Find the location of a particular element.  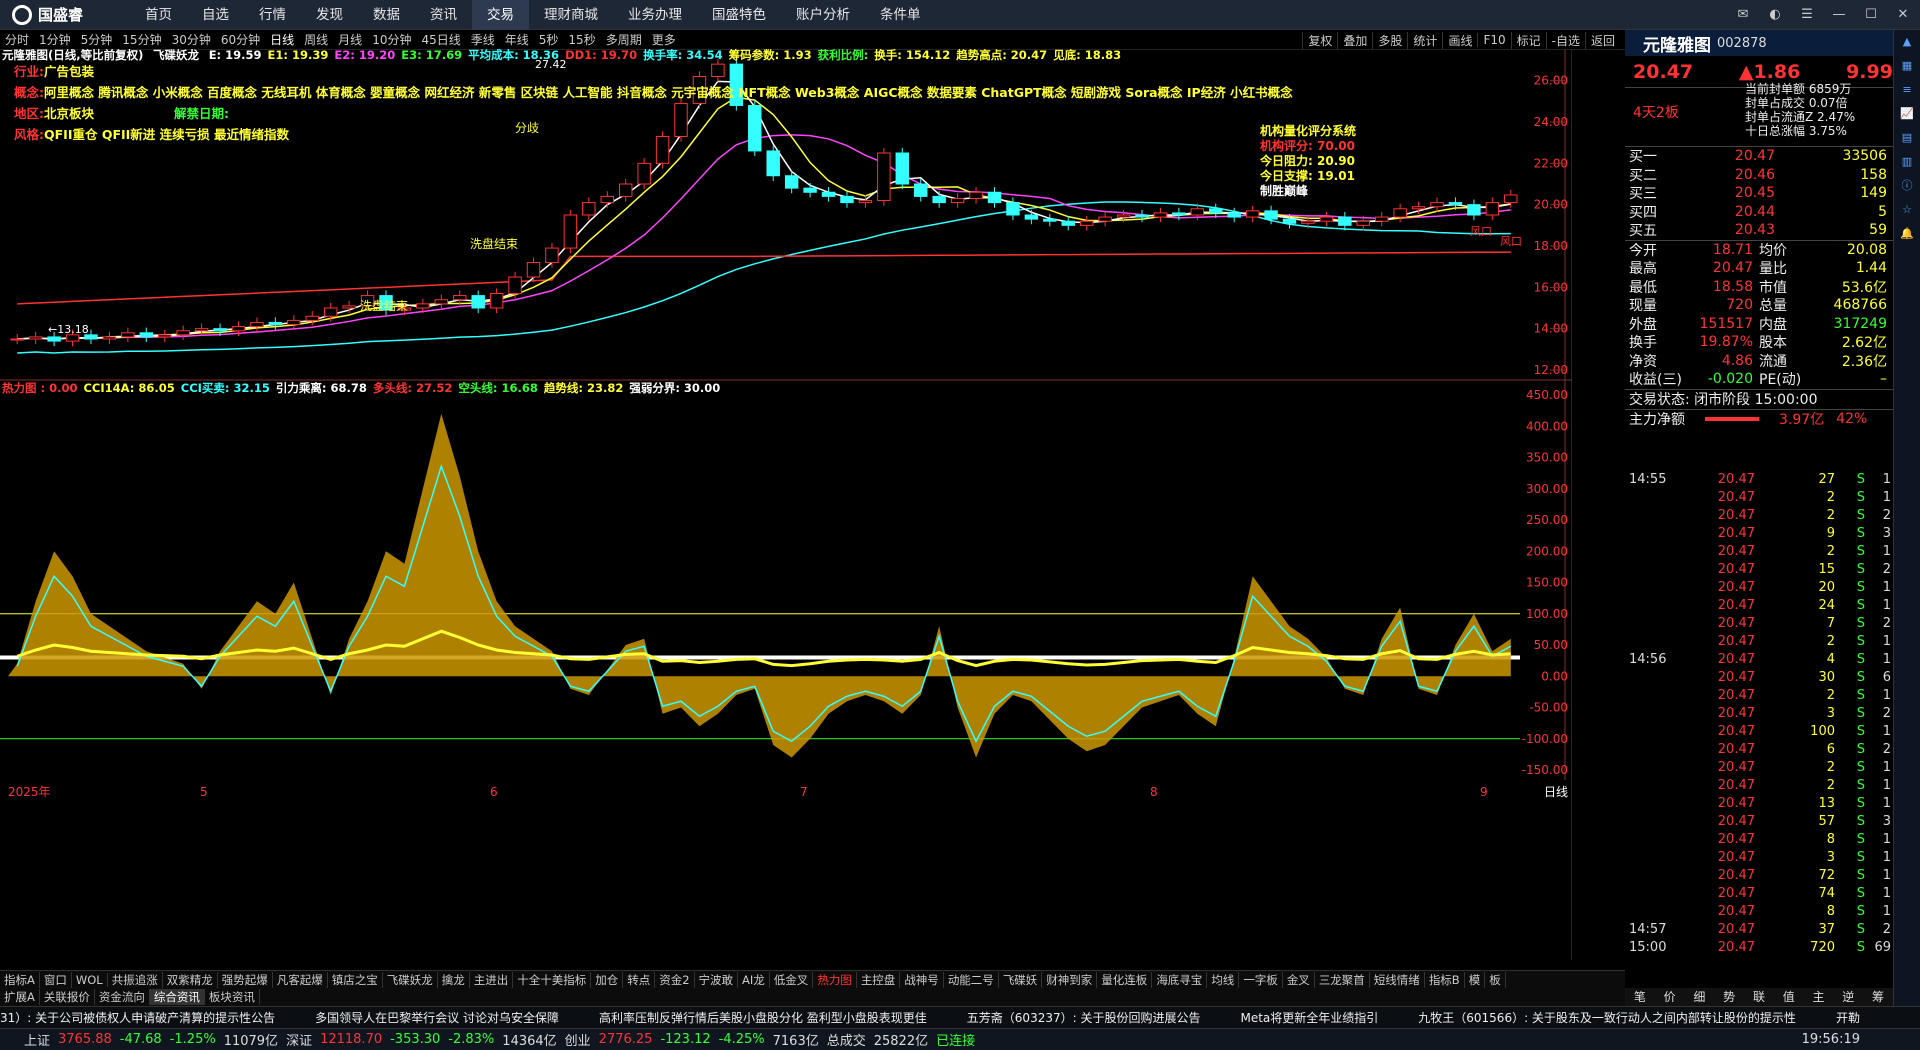

indicator-tab: 镇店之宝 is located at coordinates (355, 979).